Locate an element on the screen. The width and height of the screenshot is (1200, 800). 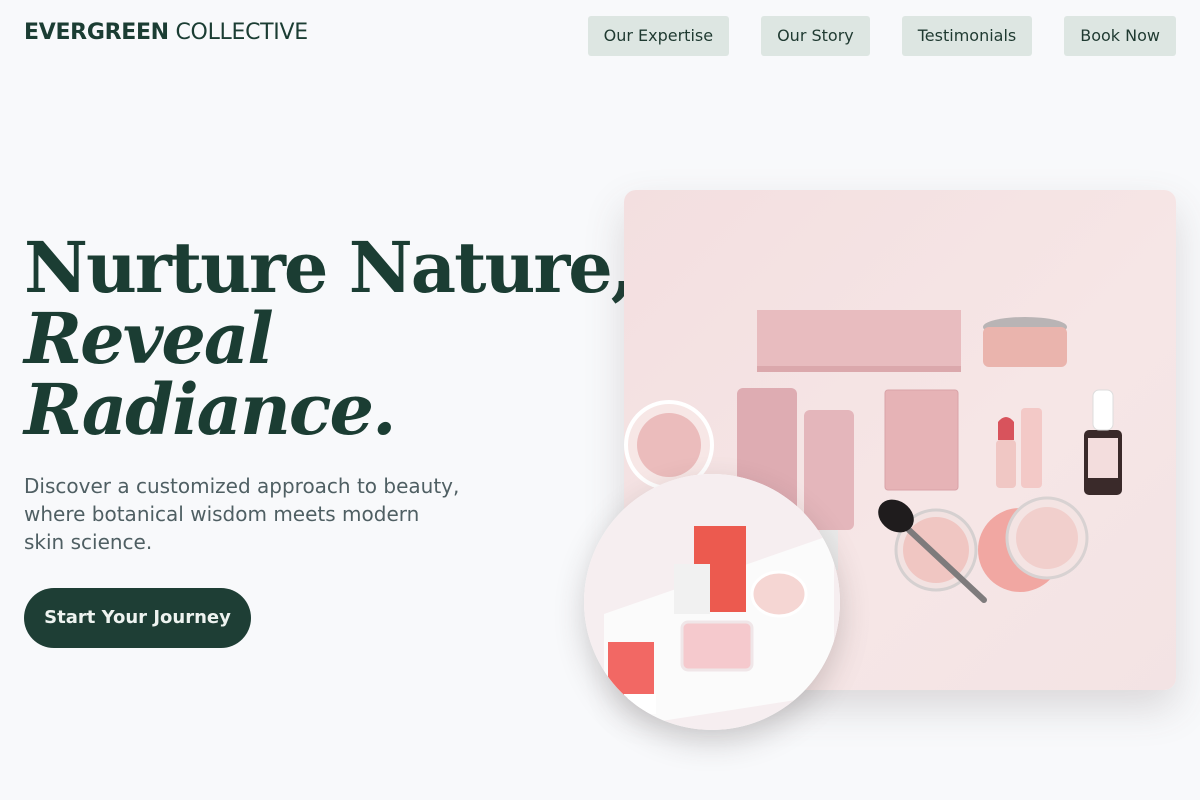
dropper-label is located at coordinates (1103, 458).